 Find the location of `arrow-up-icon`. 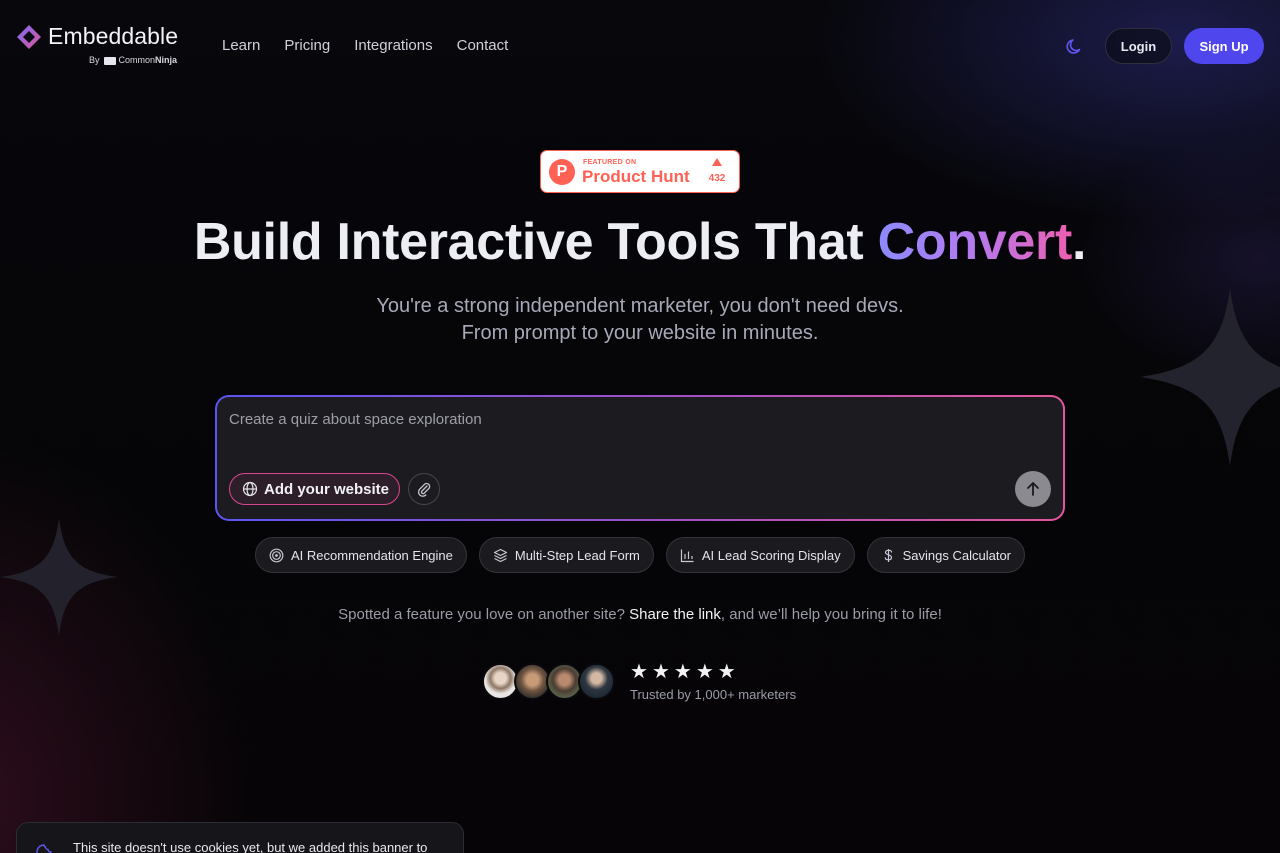

arrow-up-icon is located at coordinates (1033, 489).